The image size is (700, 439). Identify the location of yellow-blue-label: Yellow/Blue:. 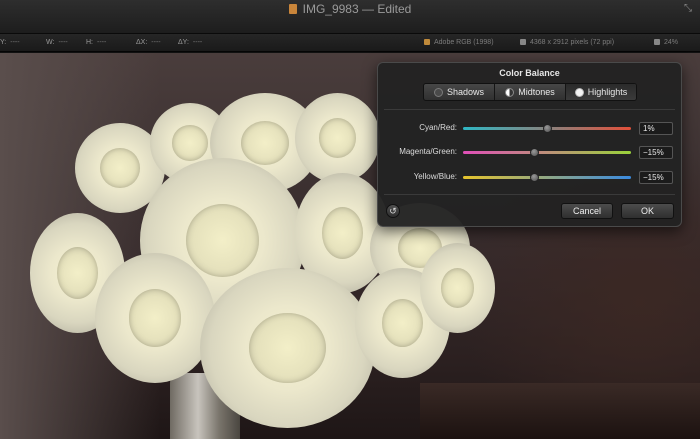
(435, 176).